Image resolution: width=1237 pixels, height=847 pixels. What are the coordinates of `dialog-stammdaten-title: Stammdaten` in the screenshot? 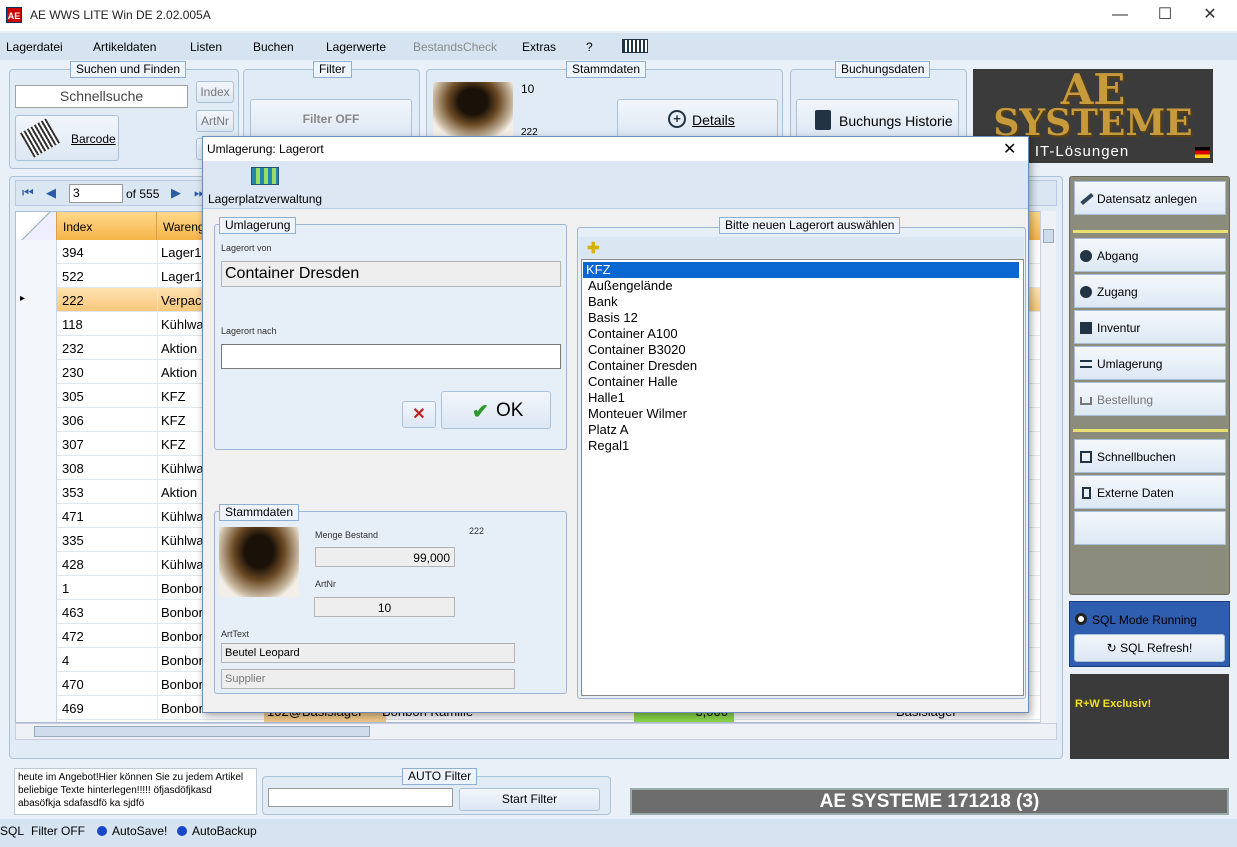 It's located at (259, 512).